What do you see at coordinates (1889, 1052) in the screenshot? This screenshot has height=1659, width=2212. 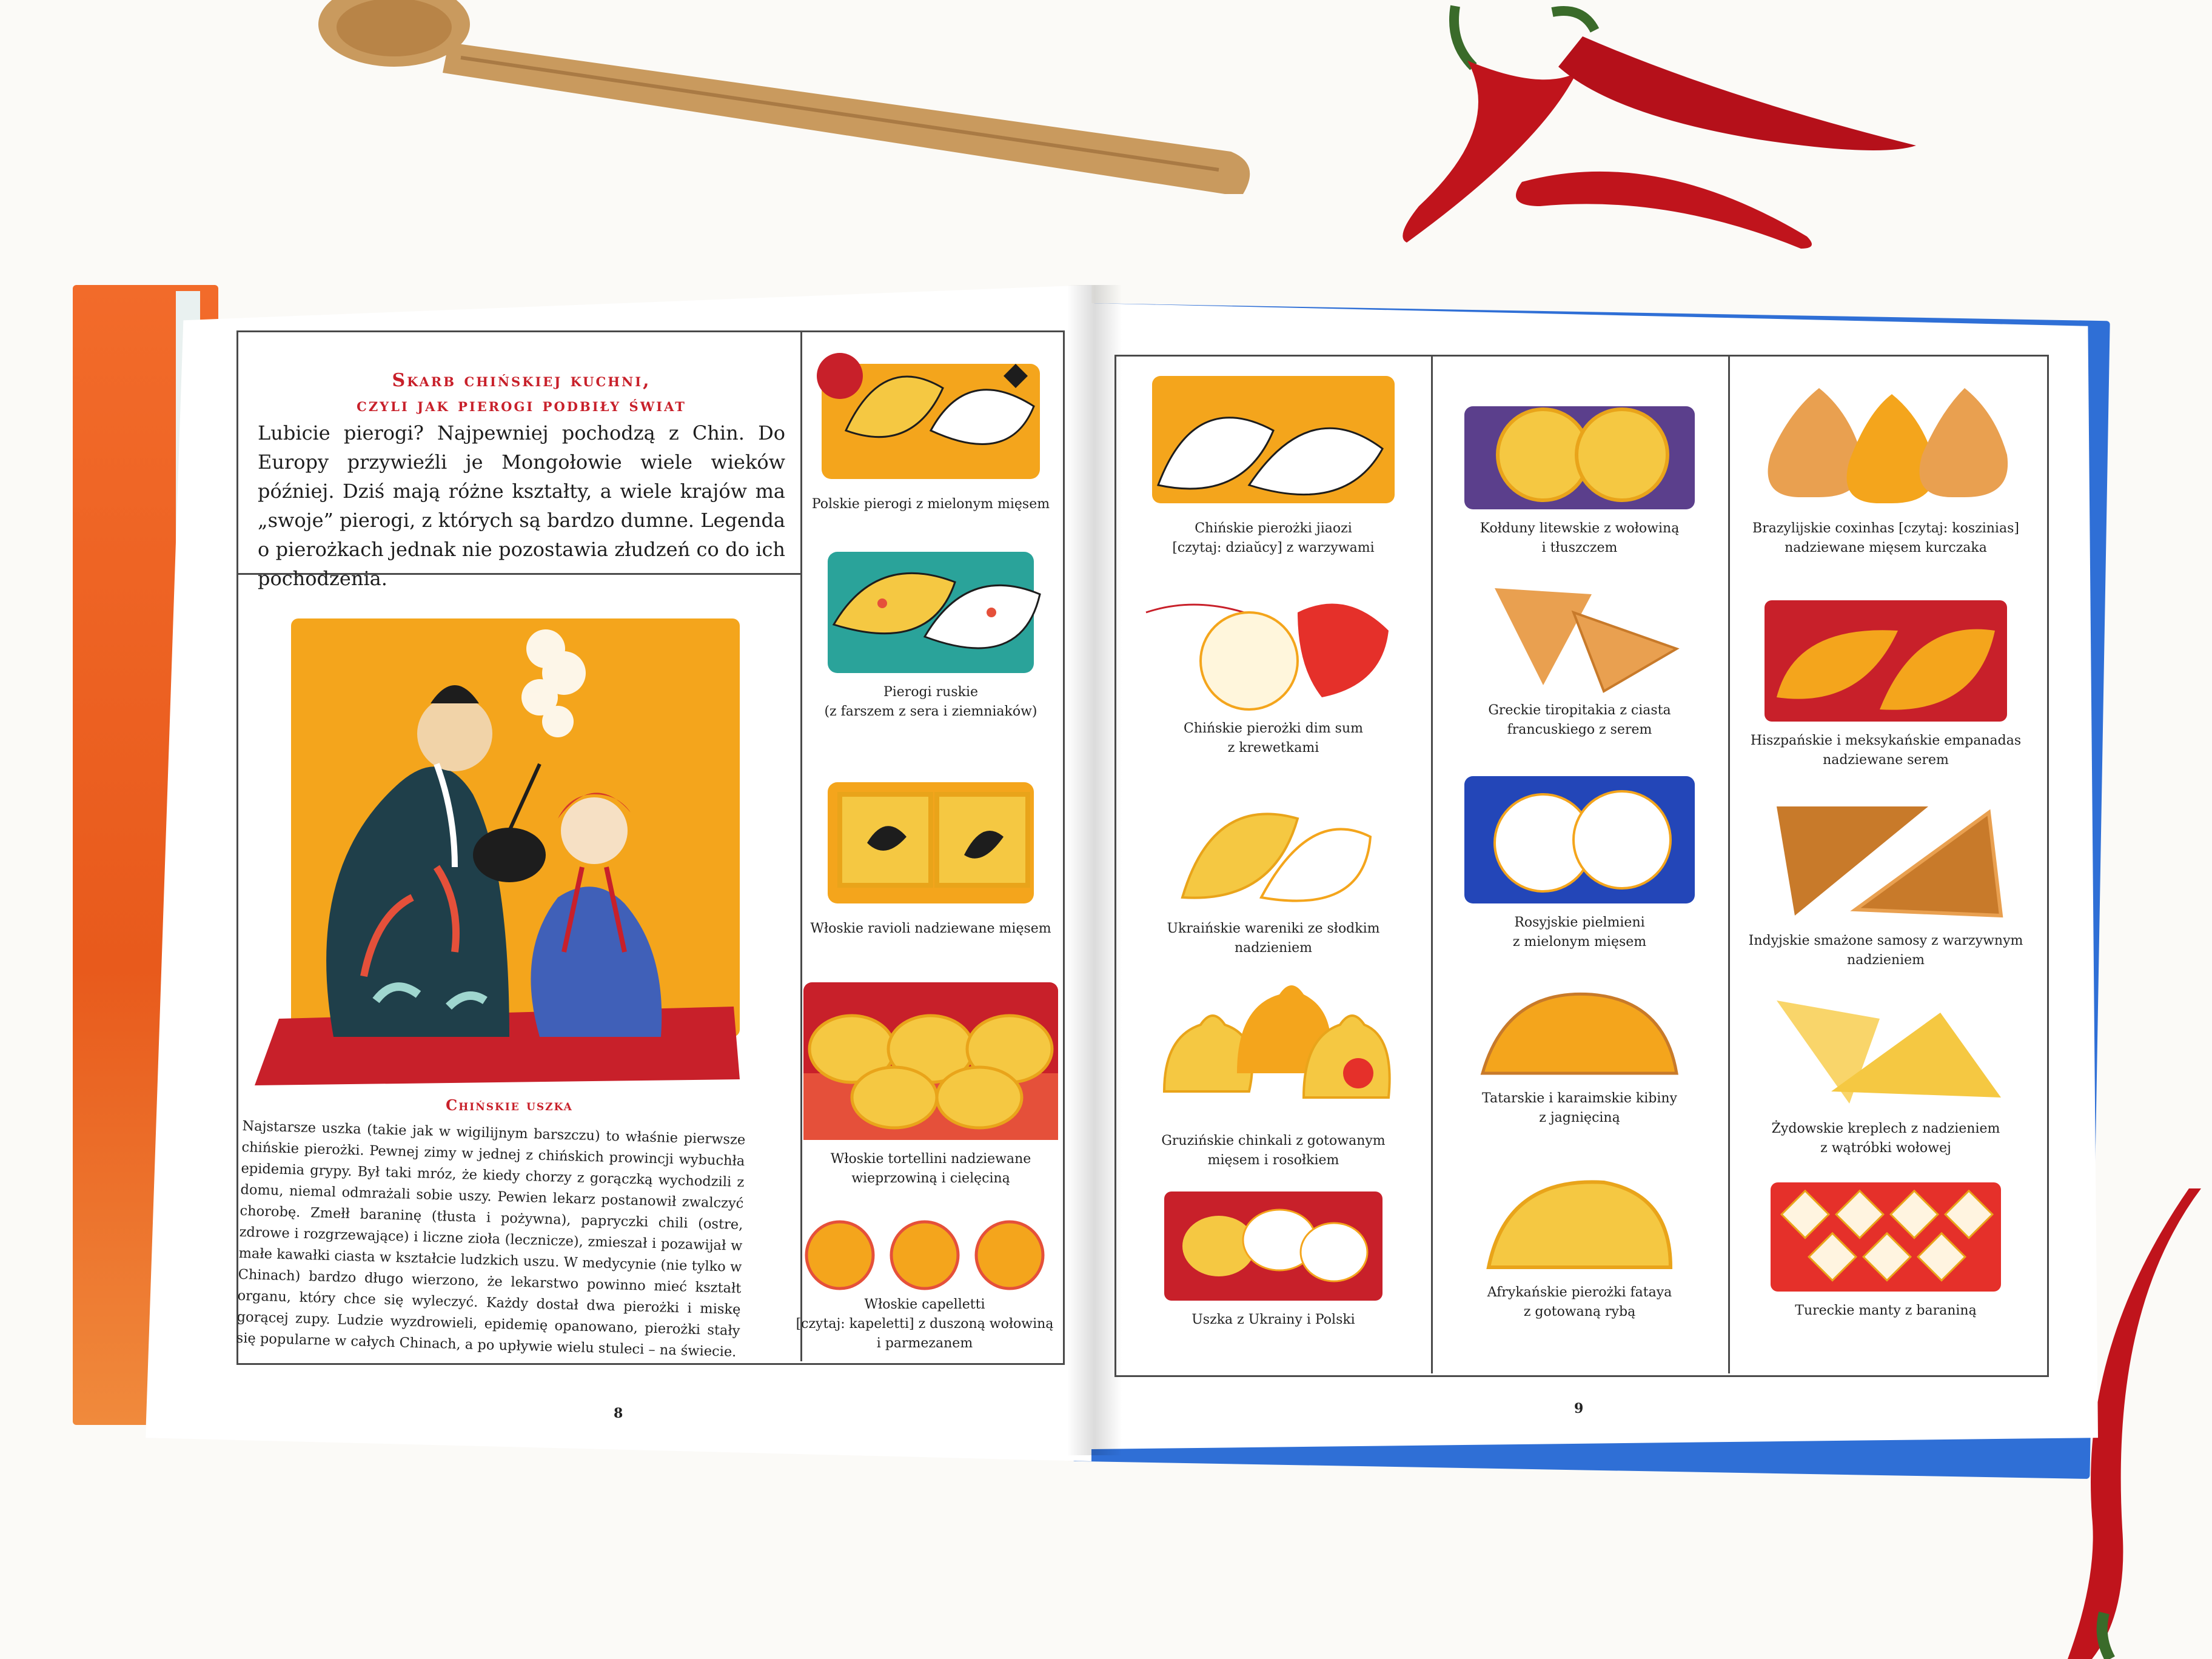 I see `kreplech-illustration` at bounding box center [1889, 1052].